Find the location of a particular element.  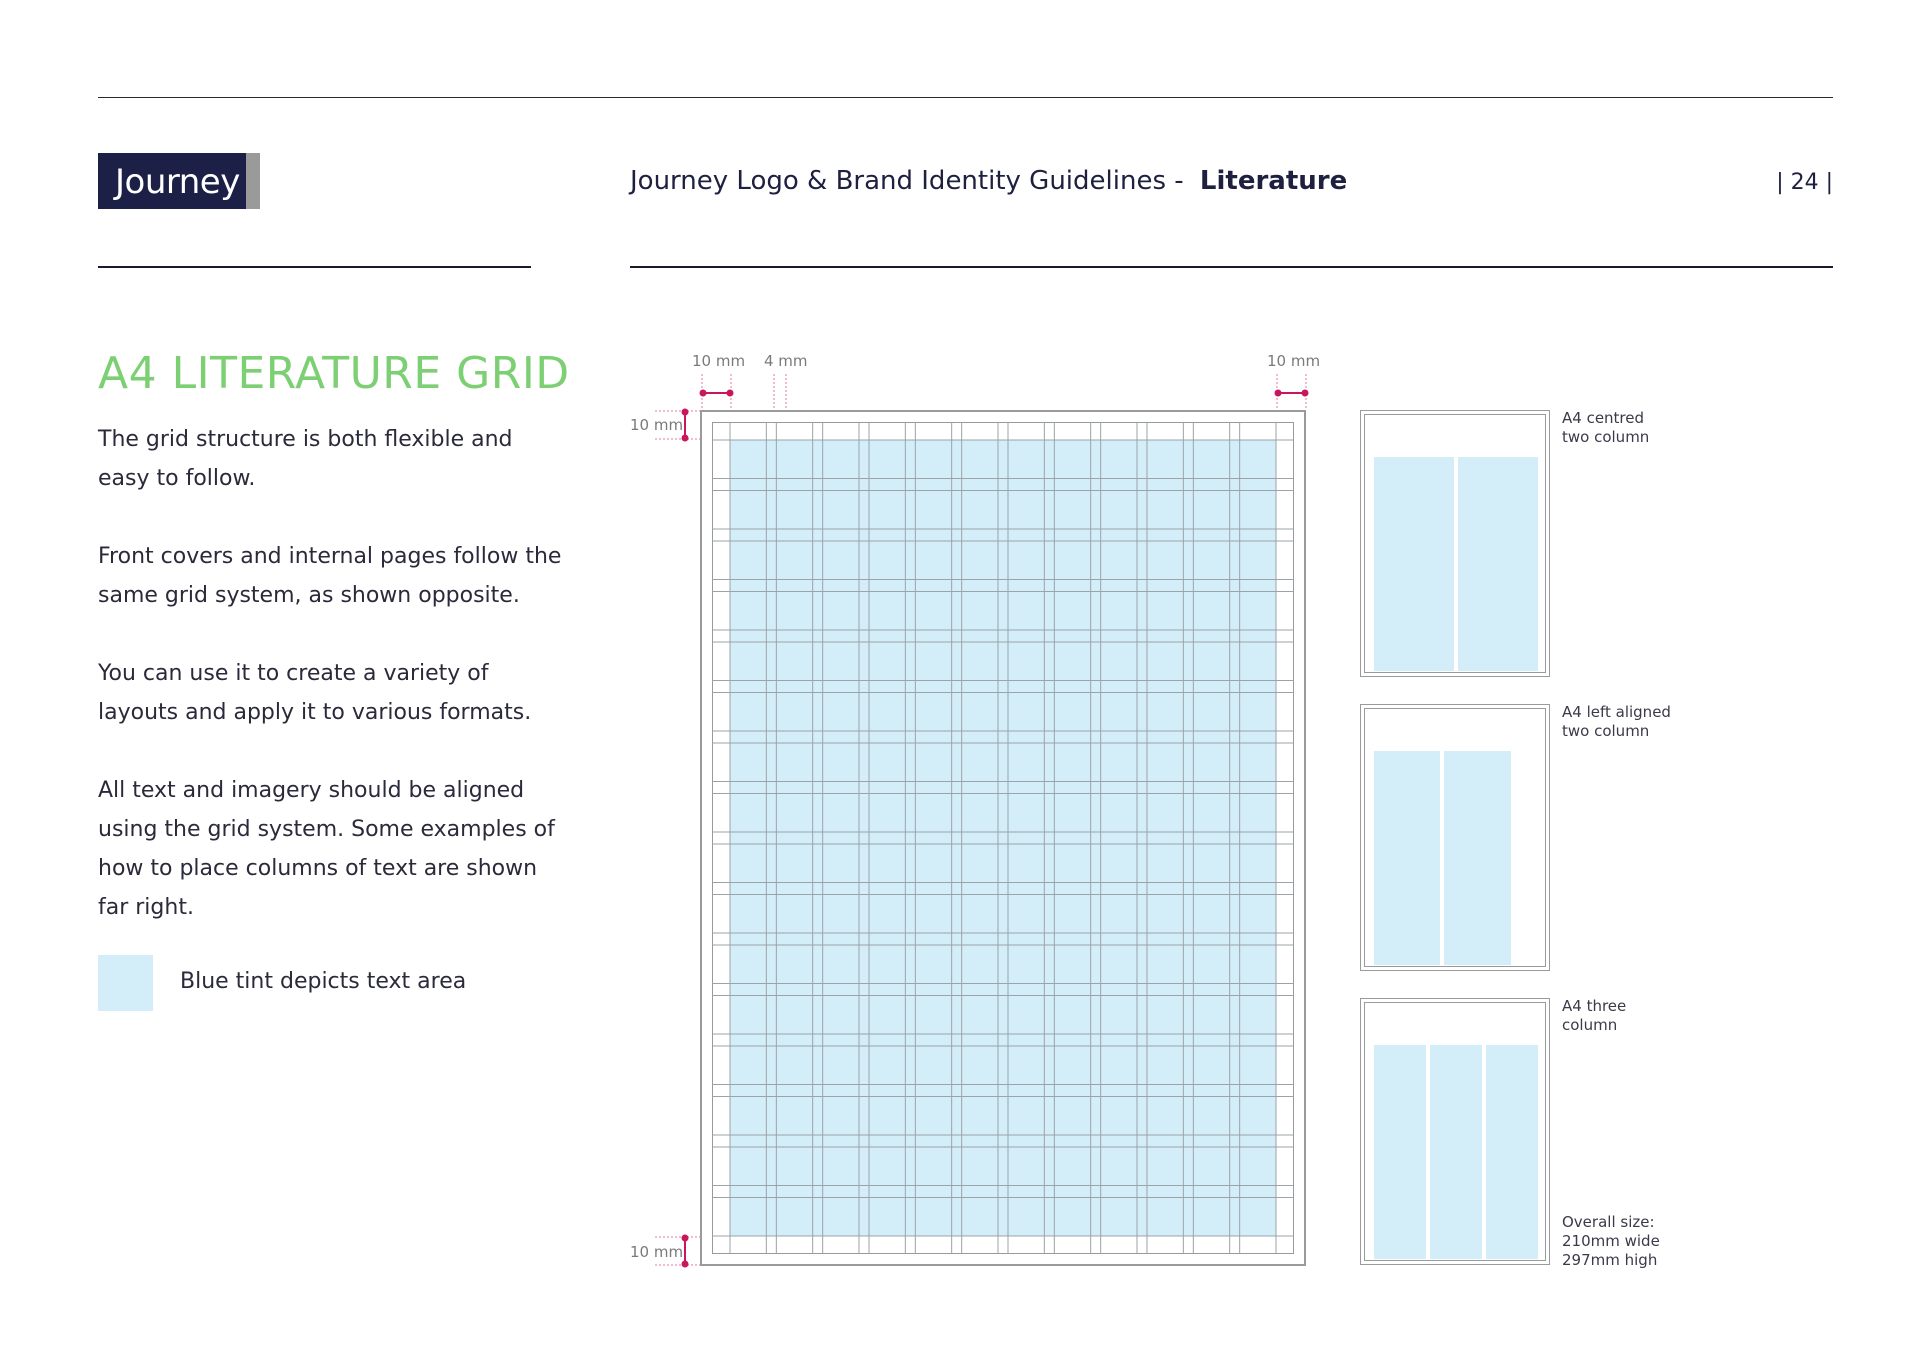

thumb-label-left-aligned: A4 left aligned two column is located at coordinates (1616, 722).